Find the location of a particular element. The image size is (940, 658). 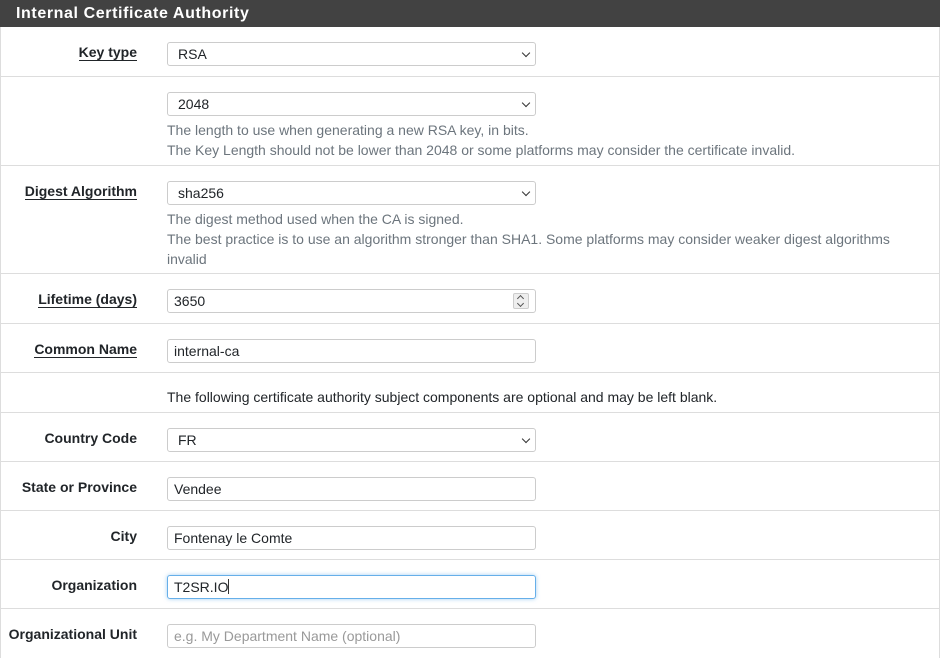

row-country-code: Country Code FR is located at coordinates (470, 437).